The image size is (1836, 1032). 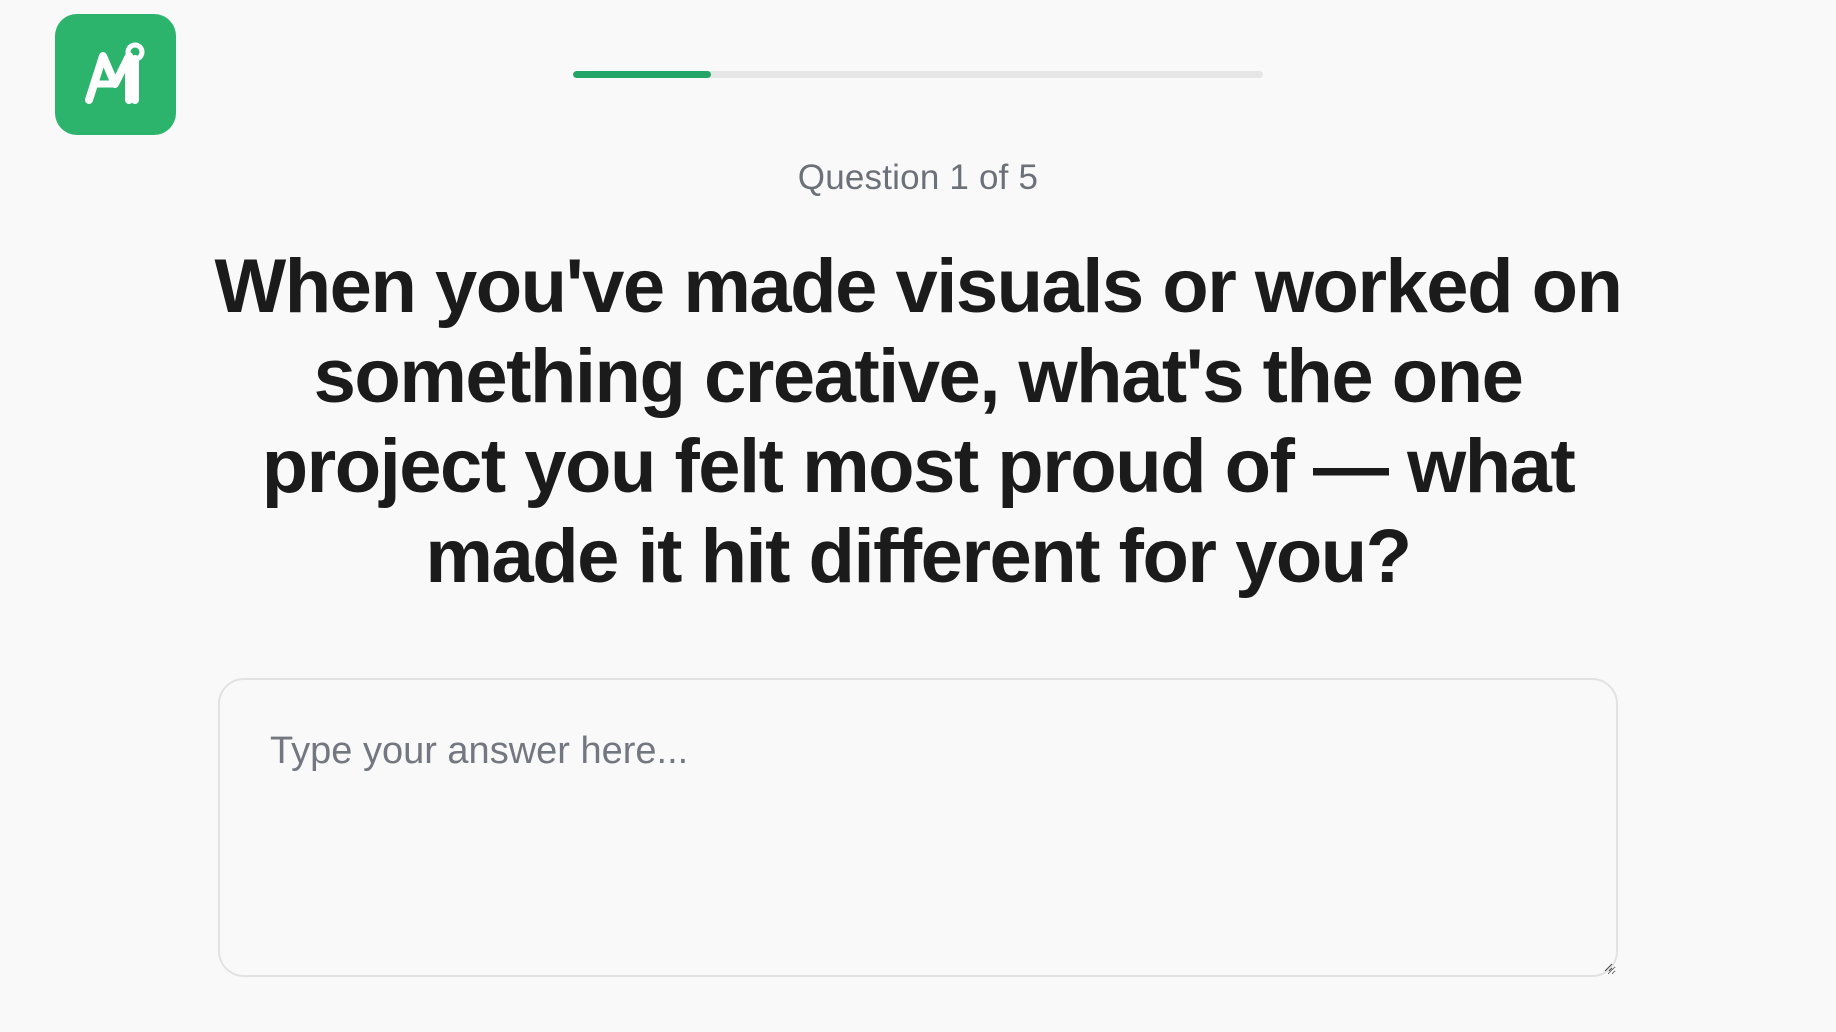 I want to click on progress-bar-fill, so click(x=642, y=74).